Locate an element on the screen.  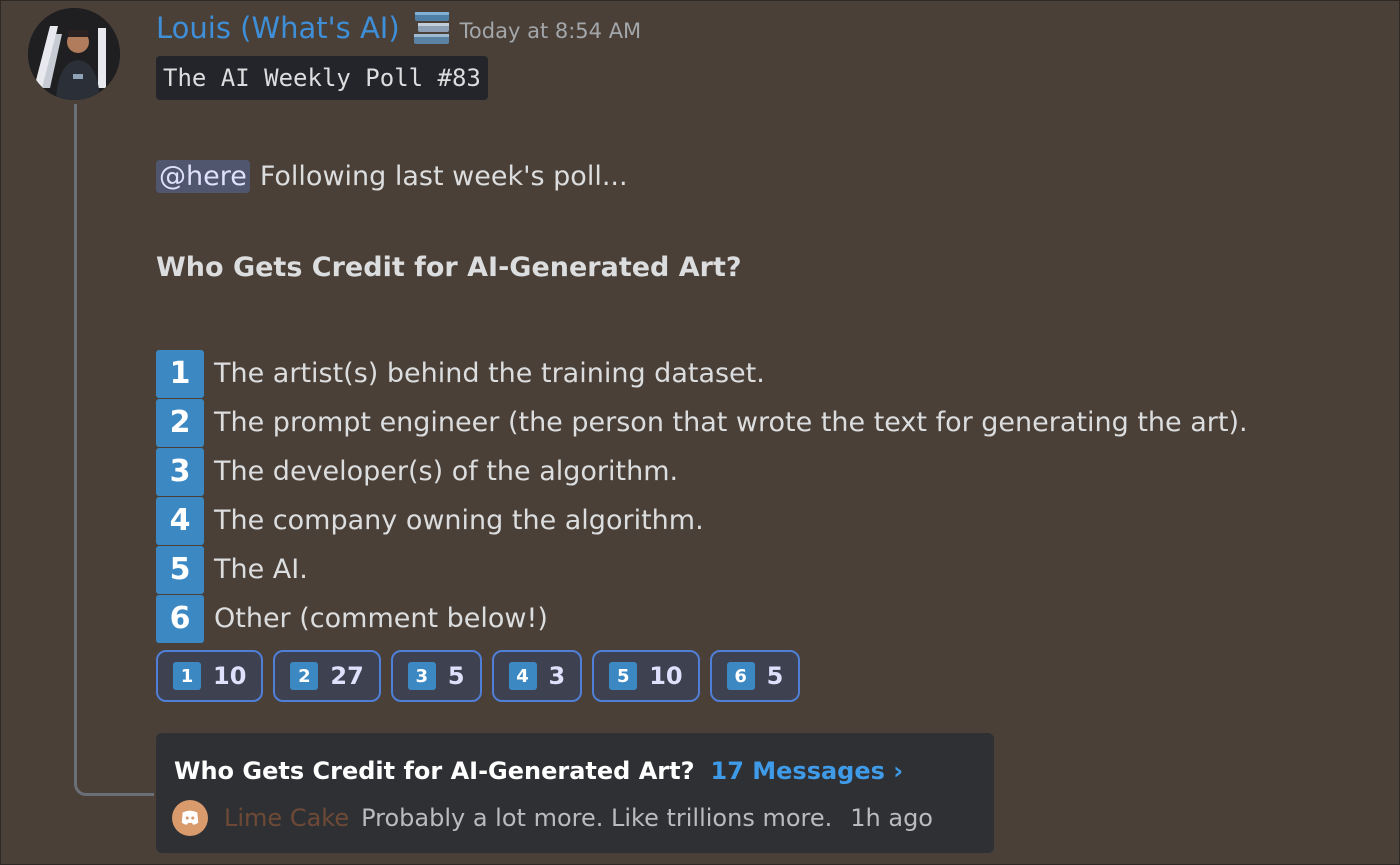
thread-spine is located at coordinates (114, 450).